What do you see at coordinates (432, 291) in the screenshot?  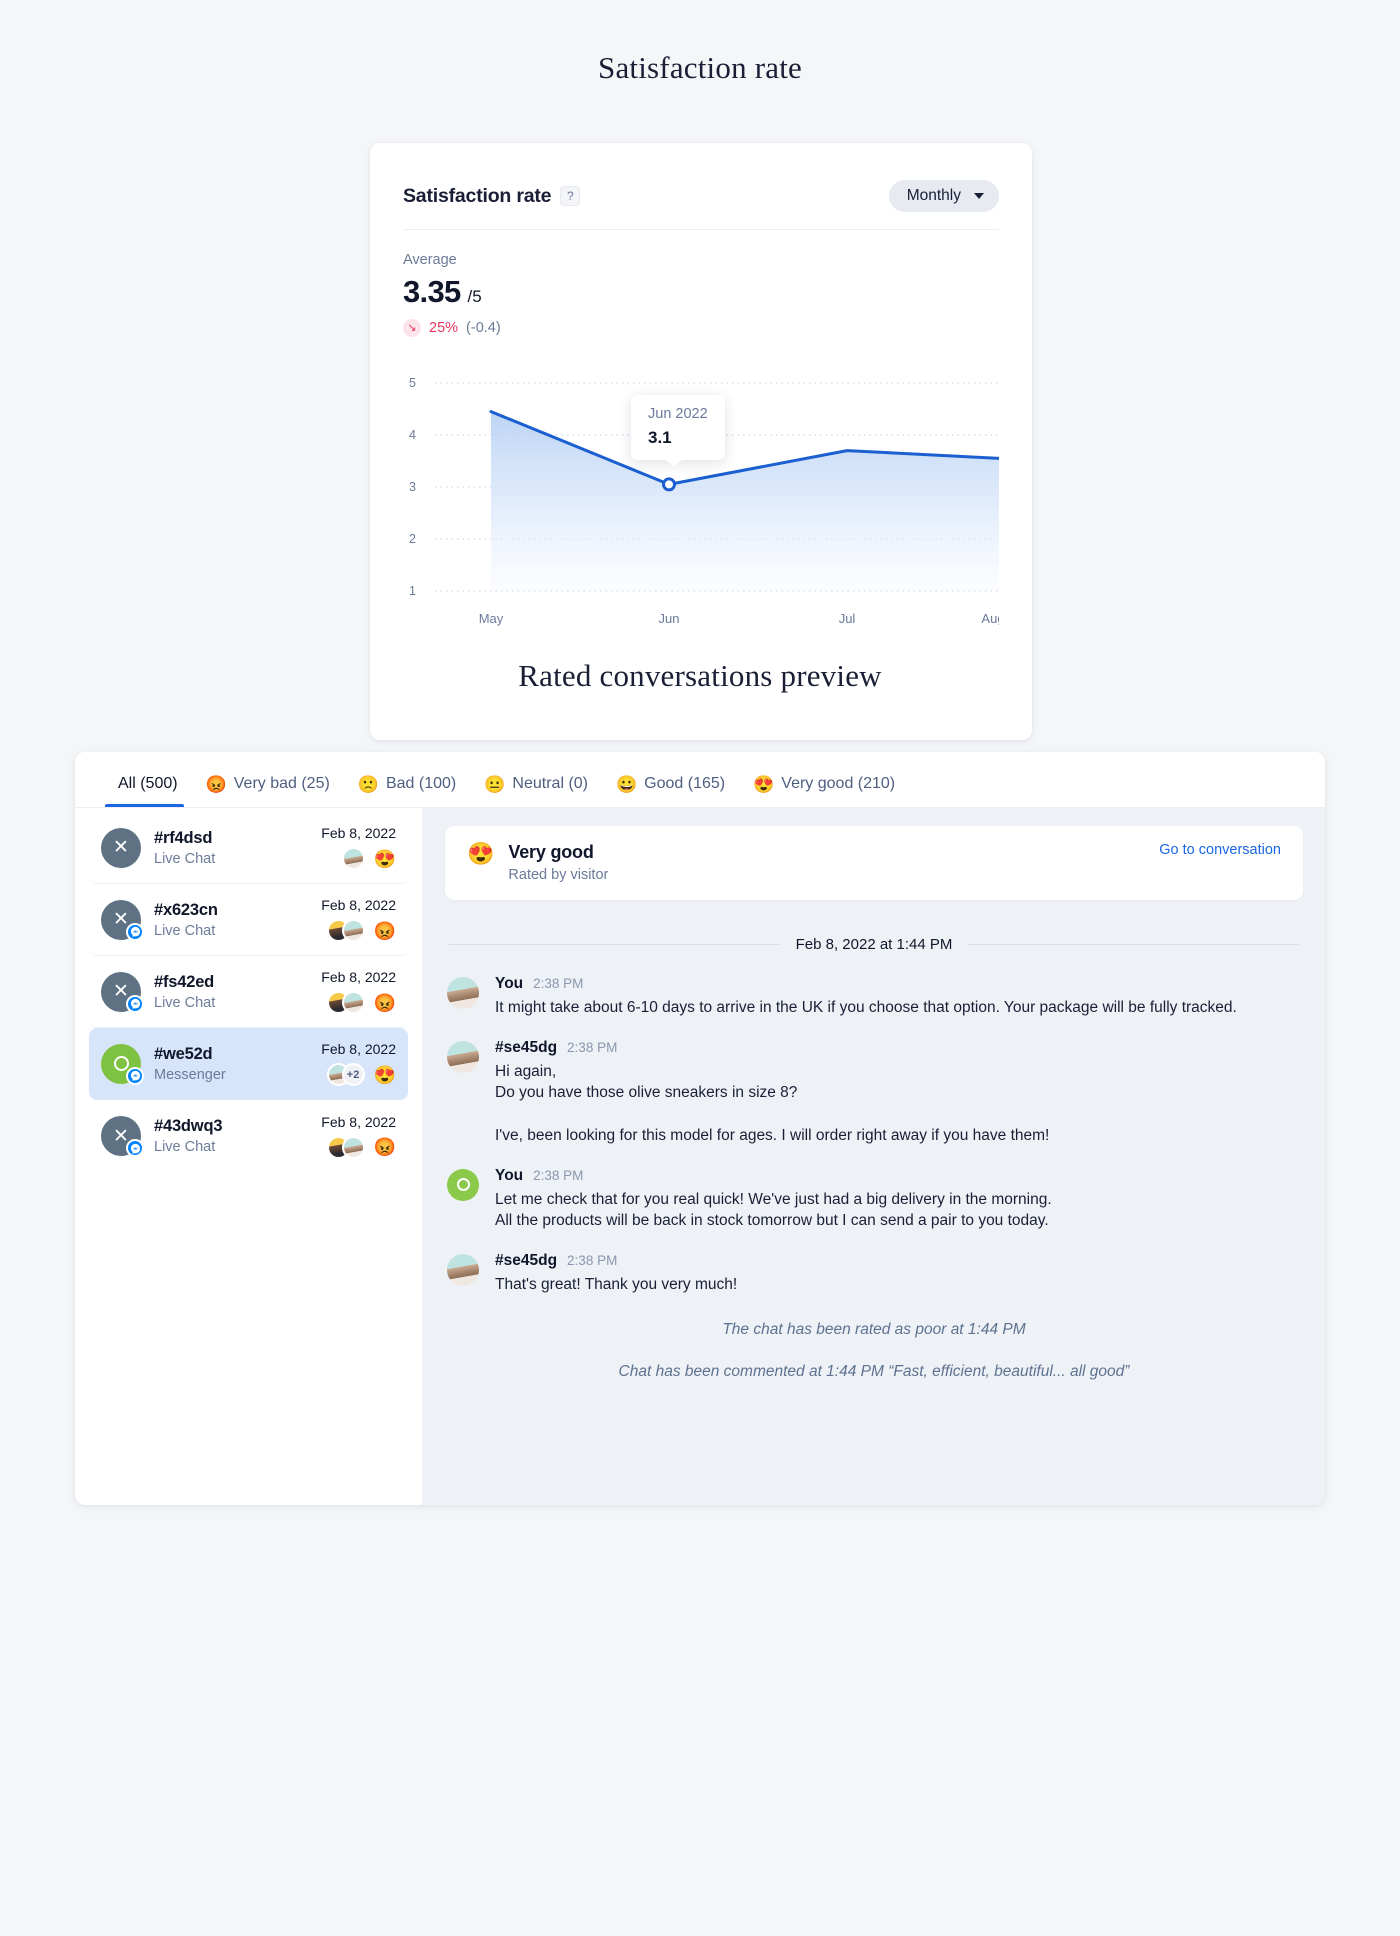 I see `average-value: 3.35` at bounding box center [432, 291].